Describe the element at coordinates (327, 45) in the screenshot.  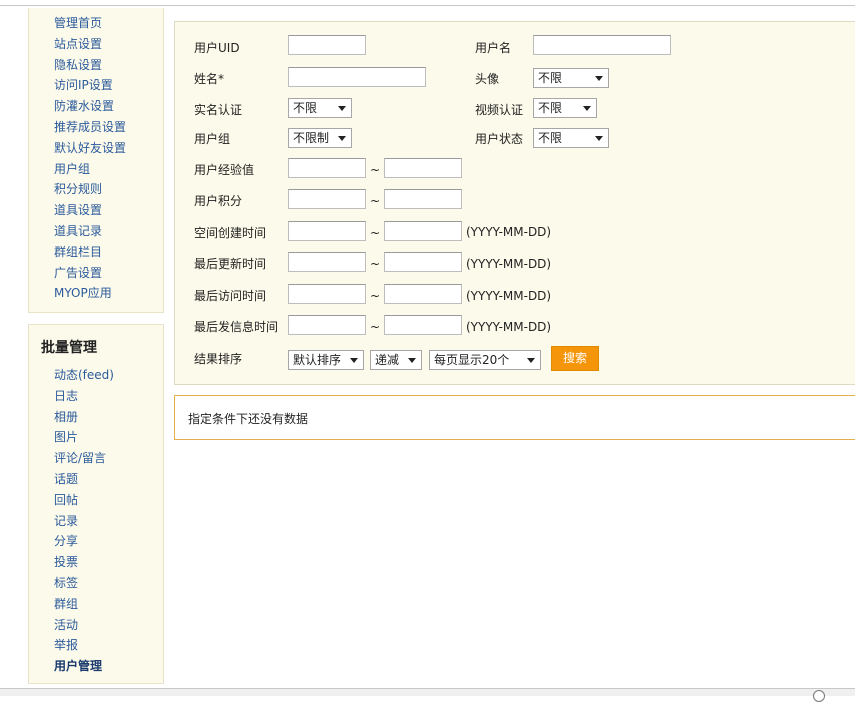
I see `uid-input` at that location.